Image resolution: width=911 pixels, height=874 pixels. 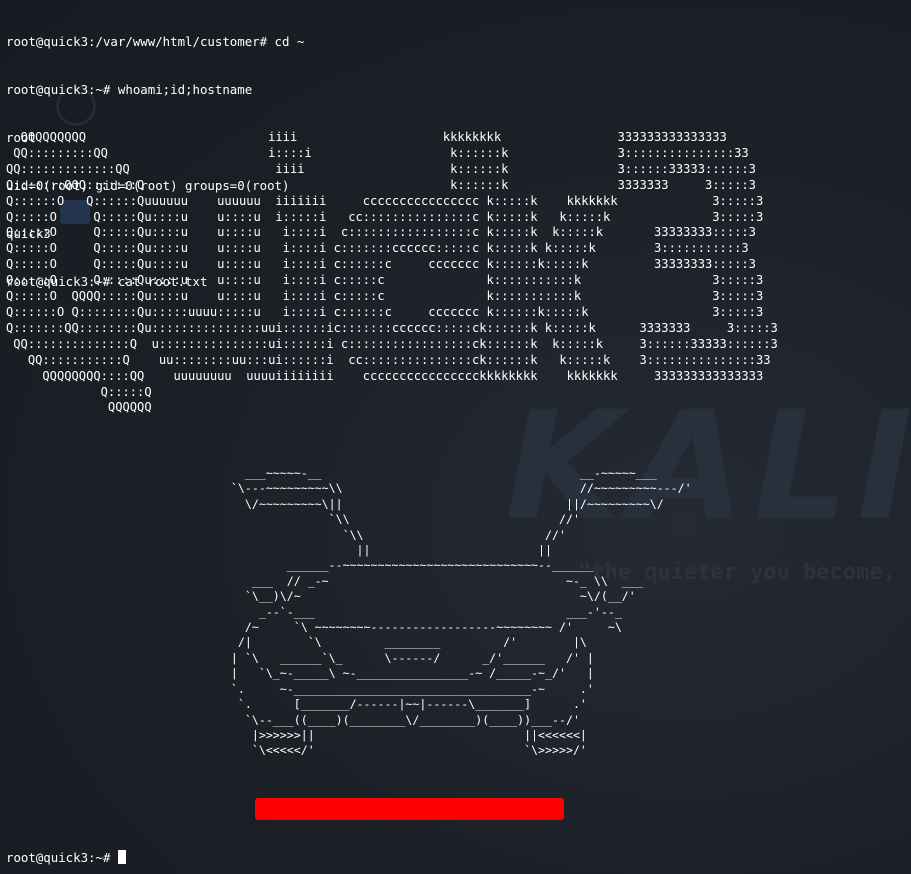 What do you see at coordinates (62, 857) in the screenshot?
I see `prompt-text: root@quick3:~#` at bounding box center [62, 857].